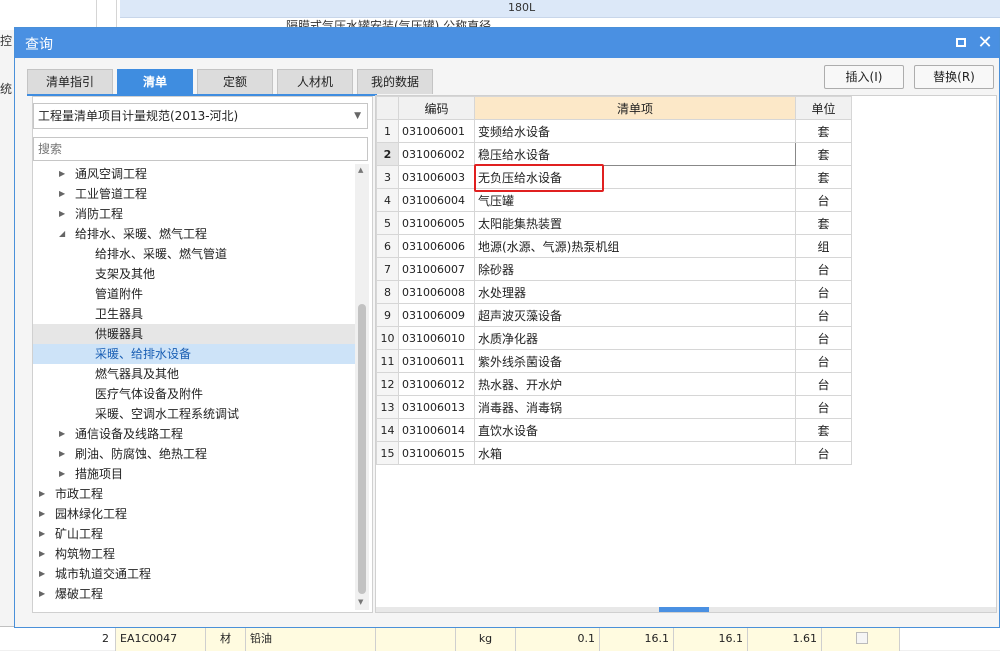  What do you see at coordinates (194, 514) in the screenshot?
I see `tree-item: ▶ 园林绿化工程` at bounding box center [194, 514].